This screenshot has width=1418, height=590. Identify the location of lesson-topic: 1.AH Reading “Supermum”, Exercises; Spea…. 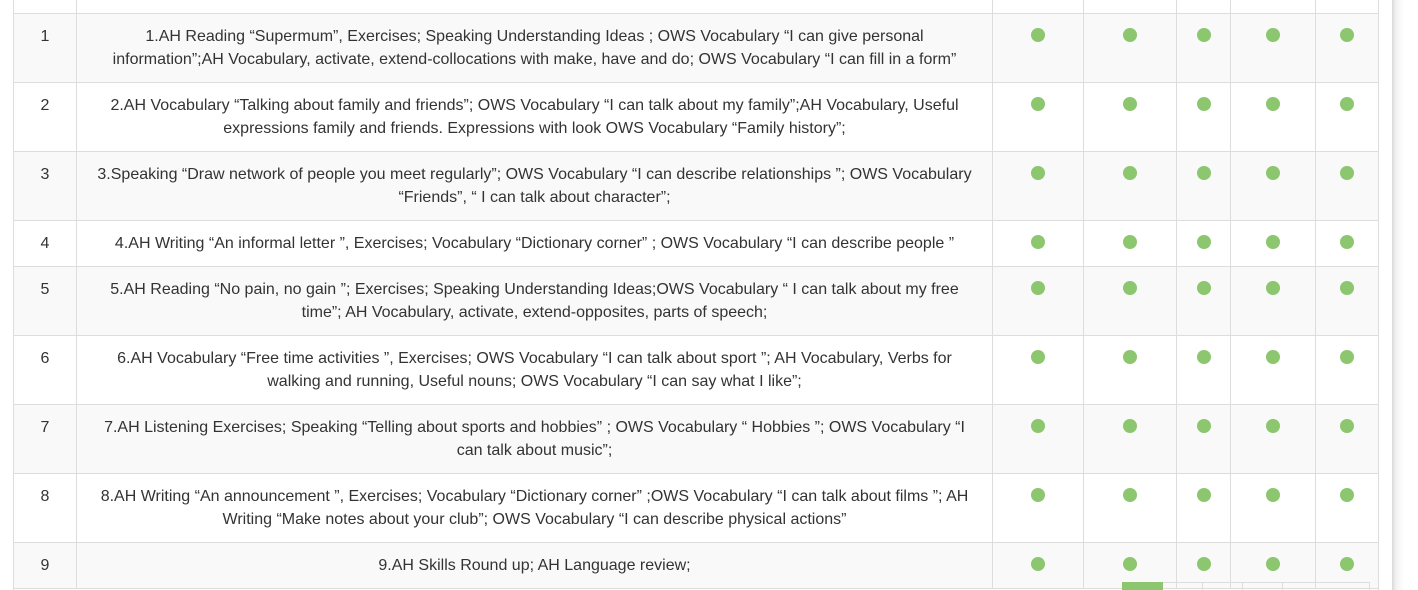
(534, 48).